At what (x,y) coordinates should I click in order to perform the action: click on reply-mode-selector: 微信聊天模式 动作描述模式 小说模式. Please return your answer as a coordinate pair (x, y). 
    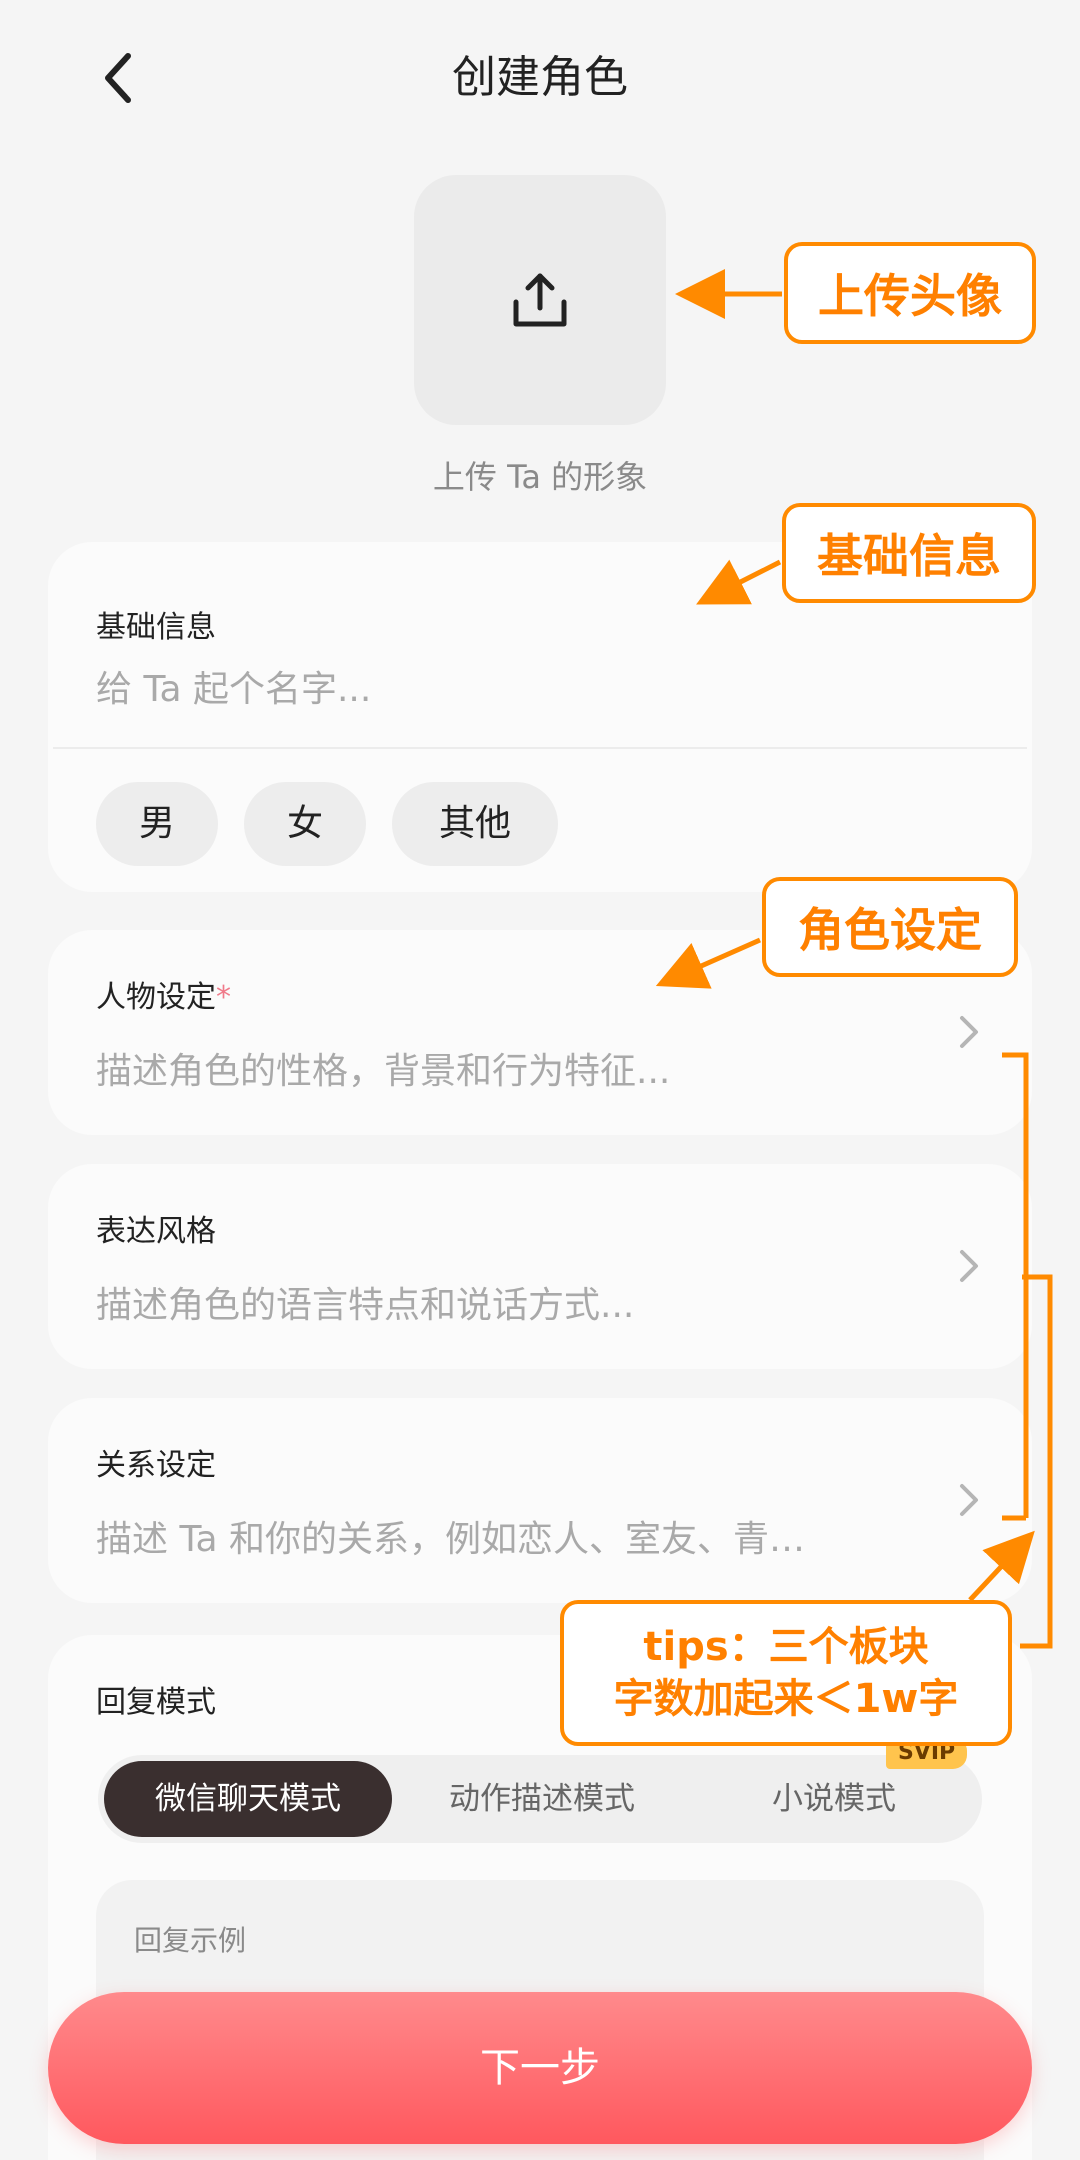
    Looking at the image, I should click on (540, 1799).